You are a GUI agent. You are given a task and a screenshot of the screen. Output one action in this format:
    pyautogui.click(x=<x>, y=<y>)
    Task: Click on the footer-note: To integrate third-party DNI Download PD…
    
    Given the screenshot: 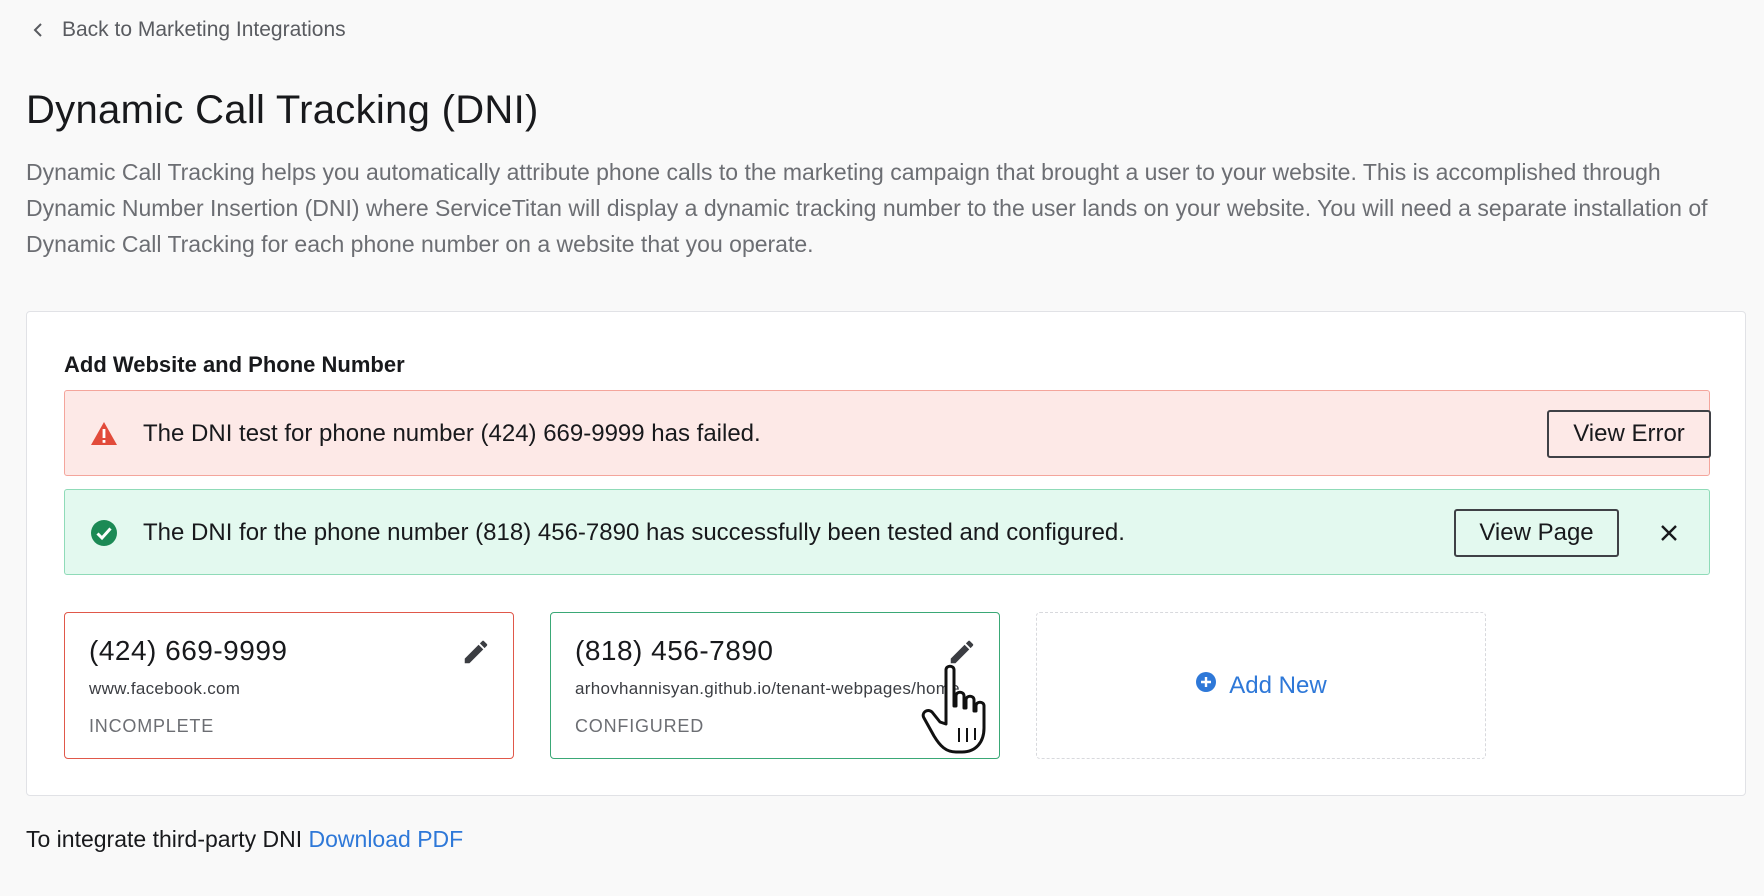 What is the action you would take?
    pyautogui.click(x=244, y=839)
    